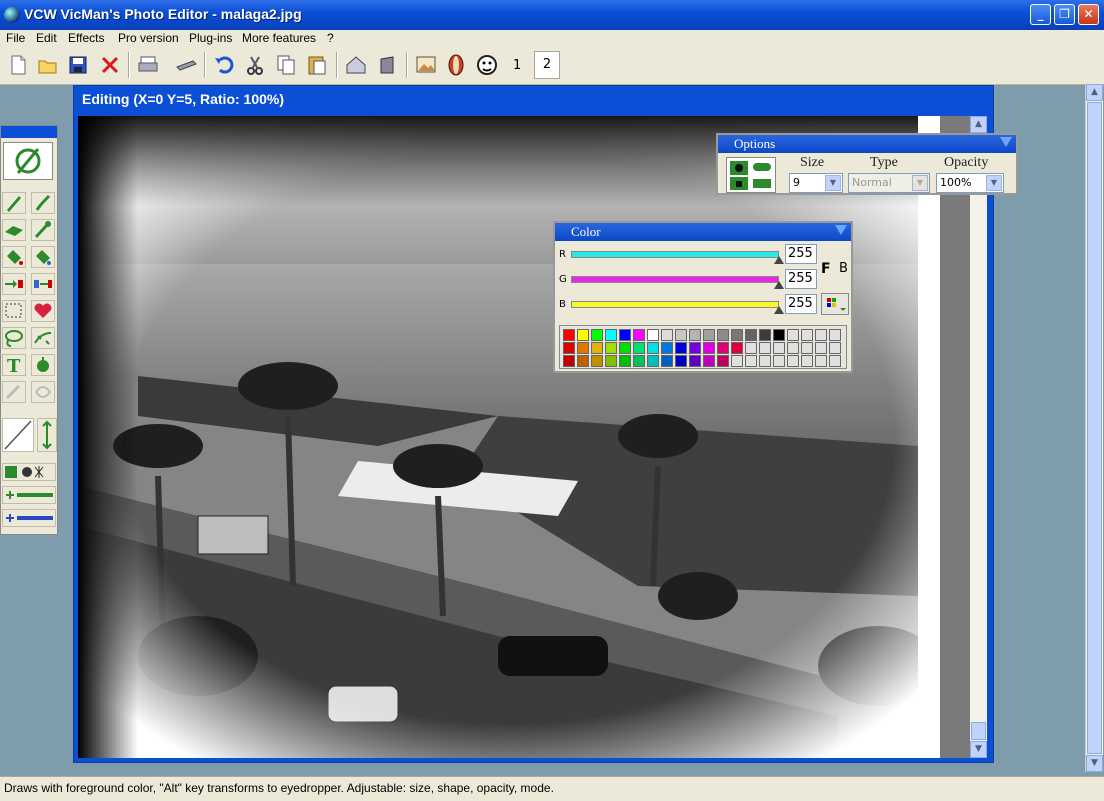 The width and height of the screenshot is (1104, 801). What do you see at coordinates (751, 175) in the screenshot?
I see `brush-shape-selector` at bounding box center [751, 175].